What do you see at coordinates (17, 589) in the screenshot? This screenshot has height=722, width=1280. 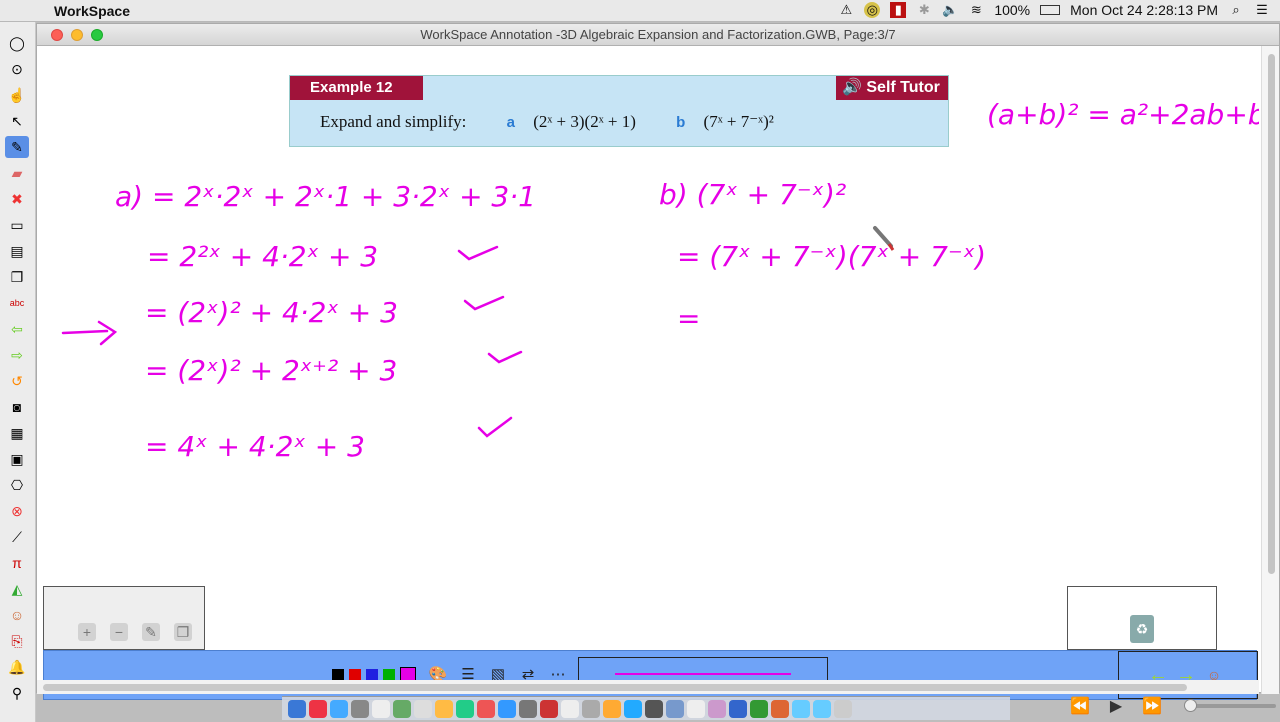 I see `shapes-icon: ◭` at bounding box center [17, 589].